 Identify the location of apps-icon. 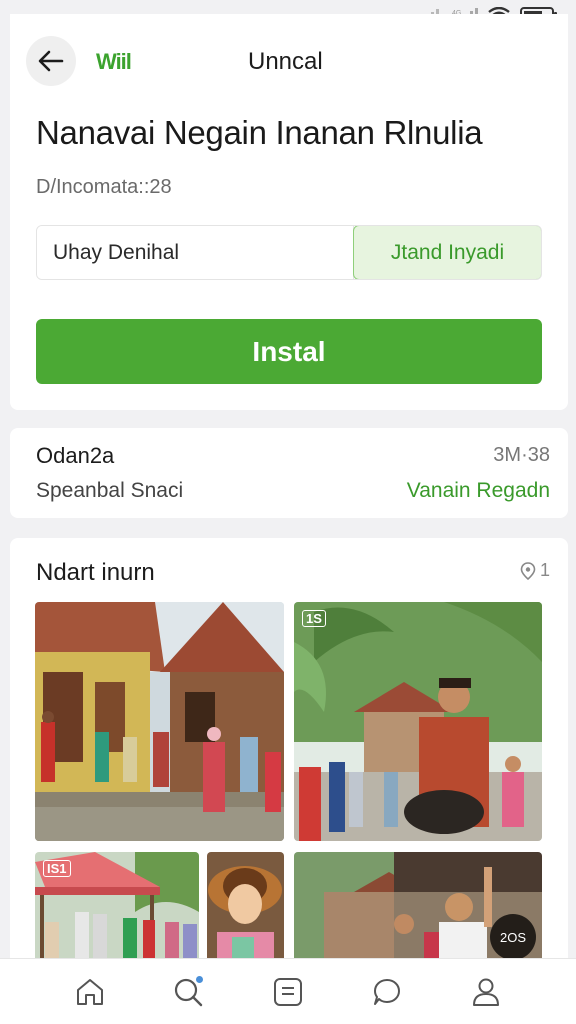
(287, 991).